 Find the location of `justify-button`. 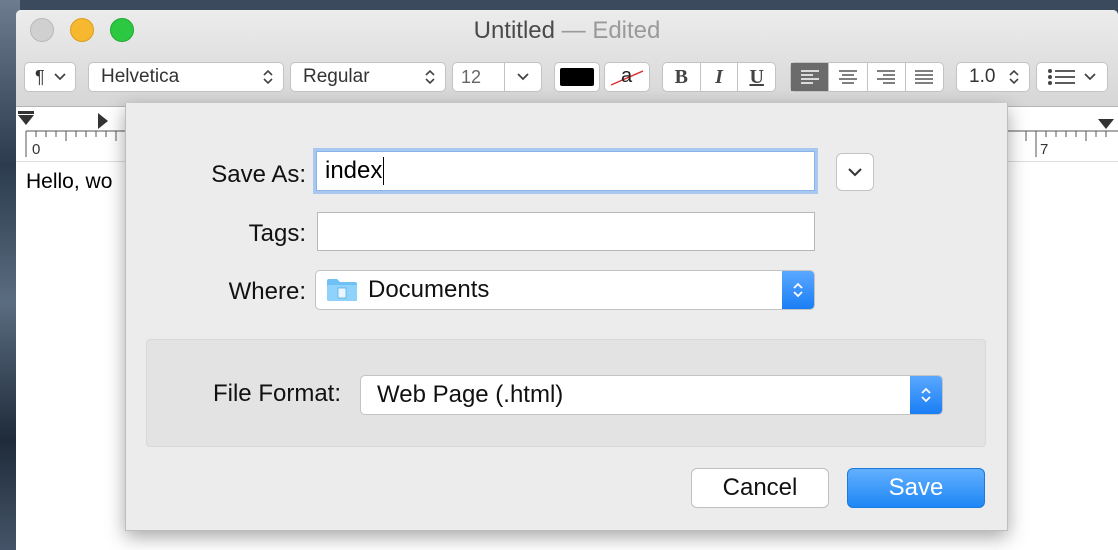

justify-button is located at coordinates (924, 77).